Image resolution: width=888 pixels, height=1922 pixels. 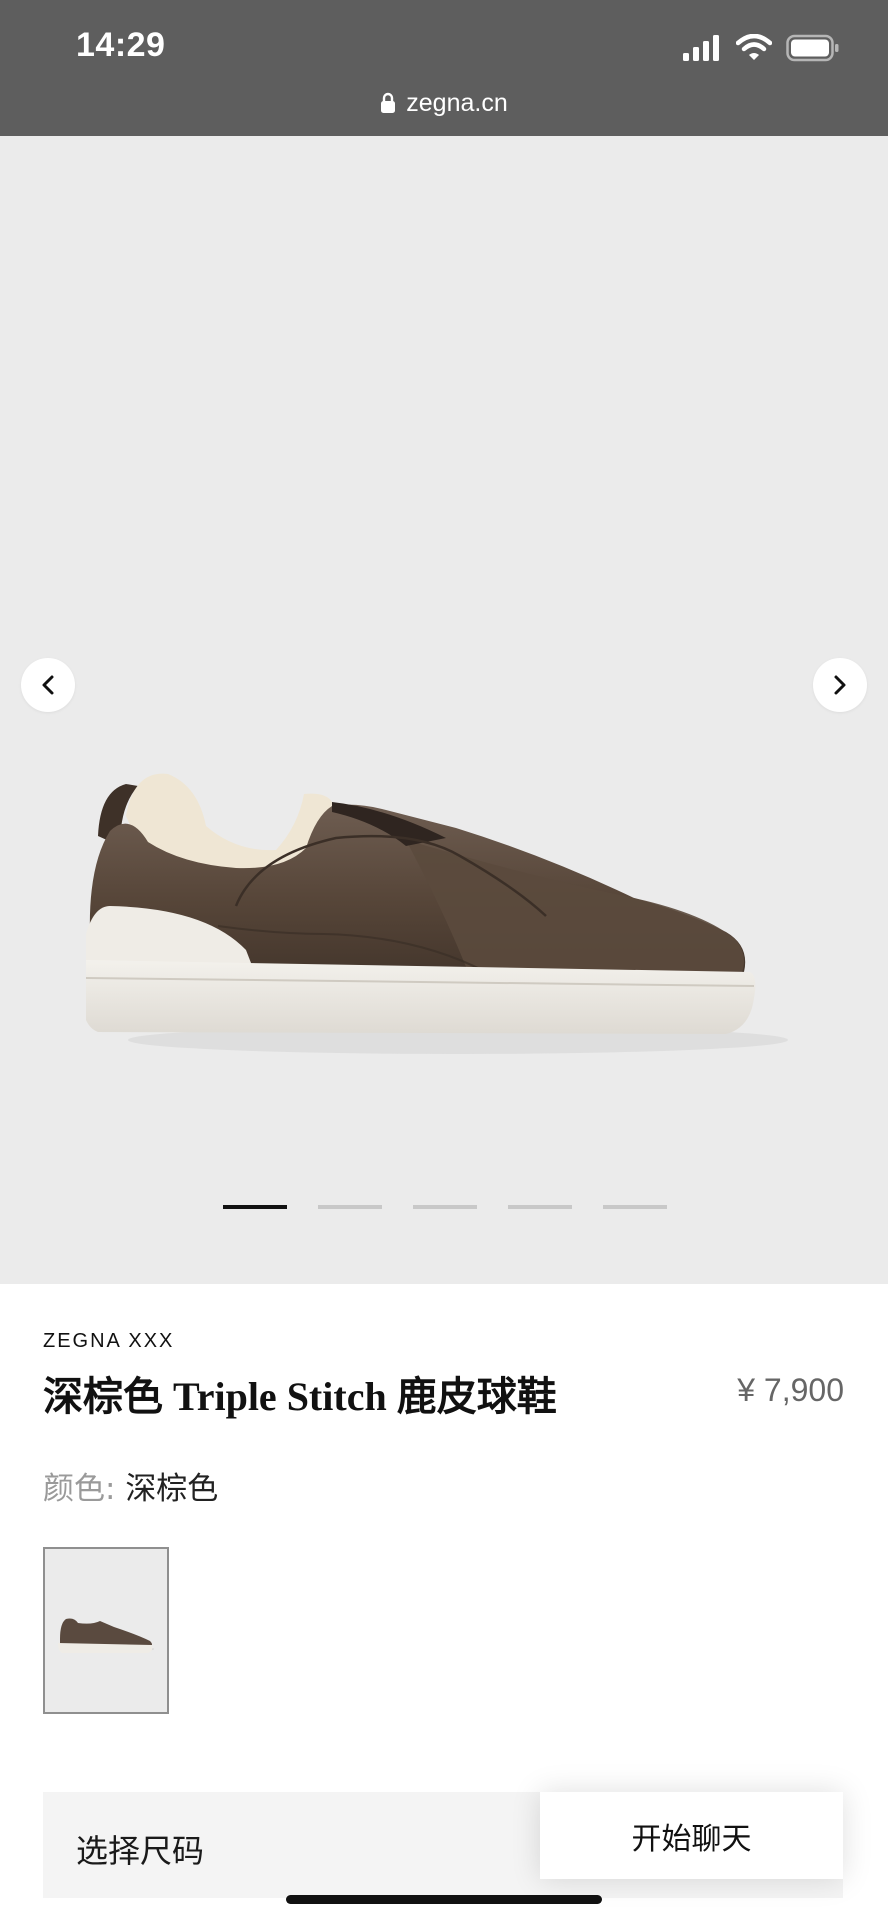 What do you see at coordinates (691, 1835) in the screenshot?
I see `start-chat-button: 开始聊天` at bounding box center [691, 1835].